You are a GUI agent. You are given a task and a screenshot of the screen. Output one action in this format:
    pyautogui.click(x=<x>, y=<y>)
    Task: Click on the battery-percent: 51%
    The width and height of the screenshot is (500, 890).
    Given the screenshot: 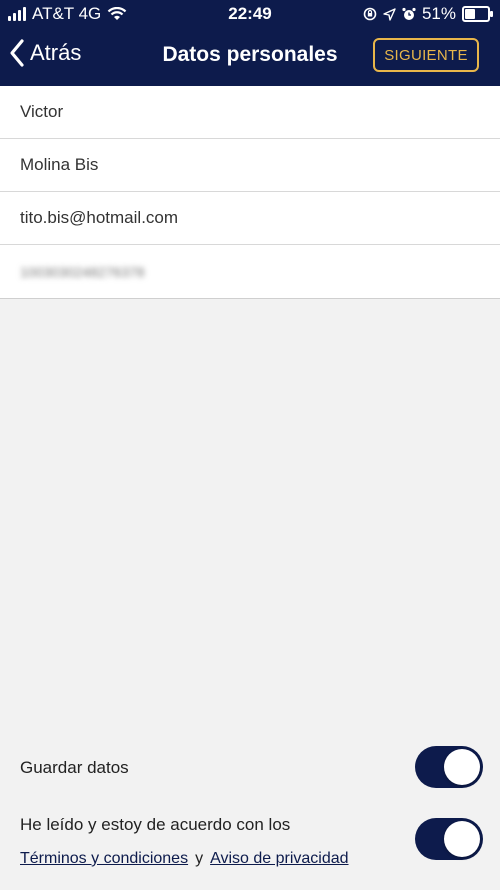 What is the action you would take?
    pyautogui.click(x=438, y=13)
    